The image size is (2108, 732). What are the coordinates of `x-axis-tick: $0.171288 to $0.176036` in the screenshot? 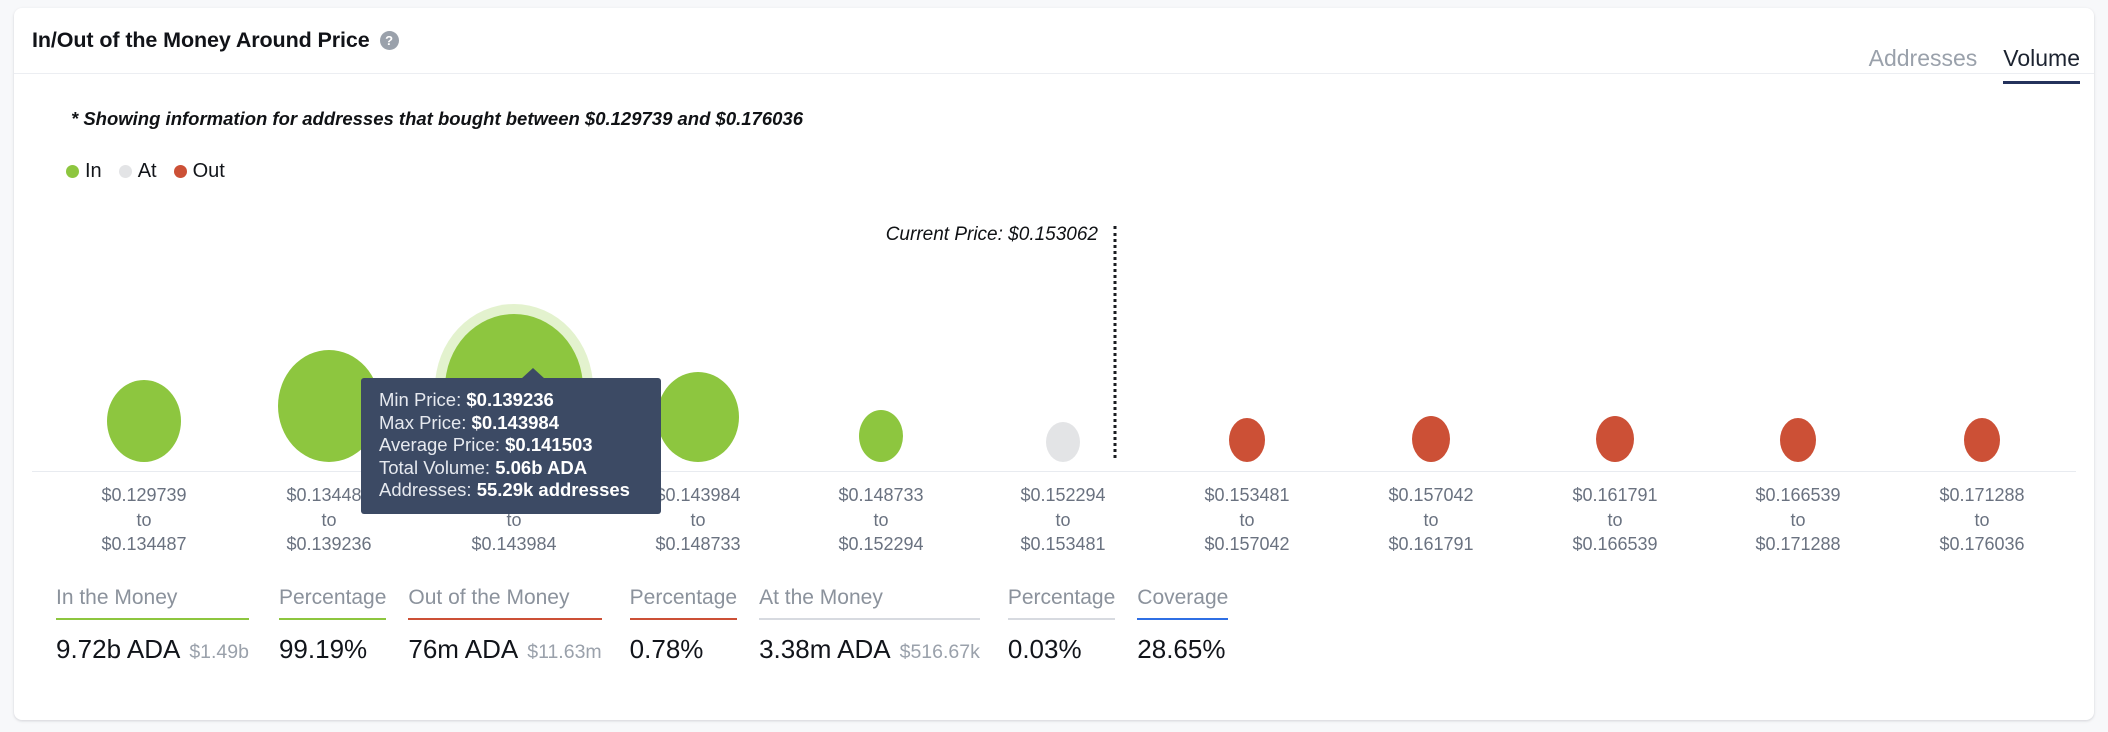 It's located at (1981, 520).